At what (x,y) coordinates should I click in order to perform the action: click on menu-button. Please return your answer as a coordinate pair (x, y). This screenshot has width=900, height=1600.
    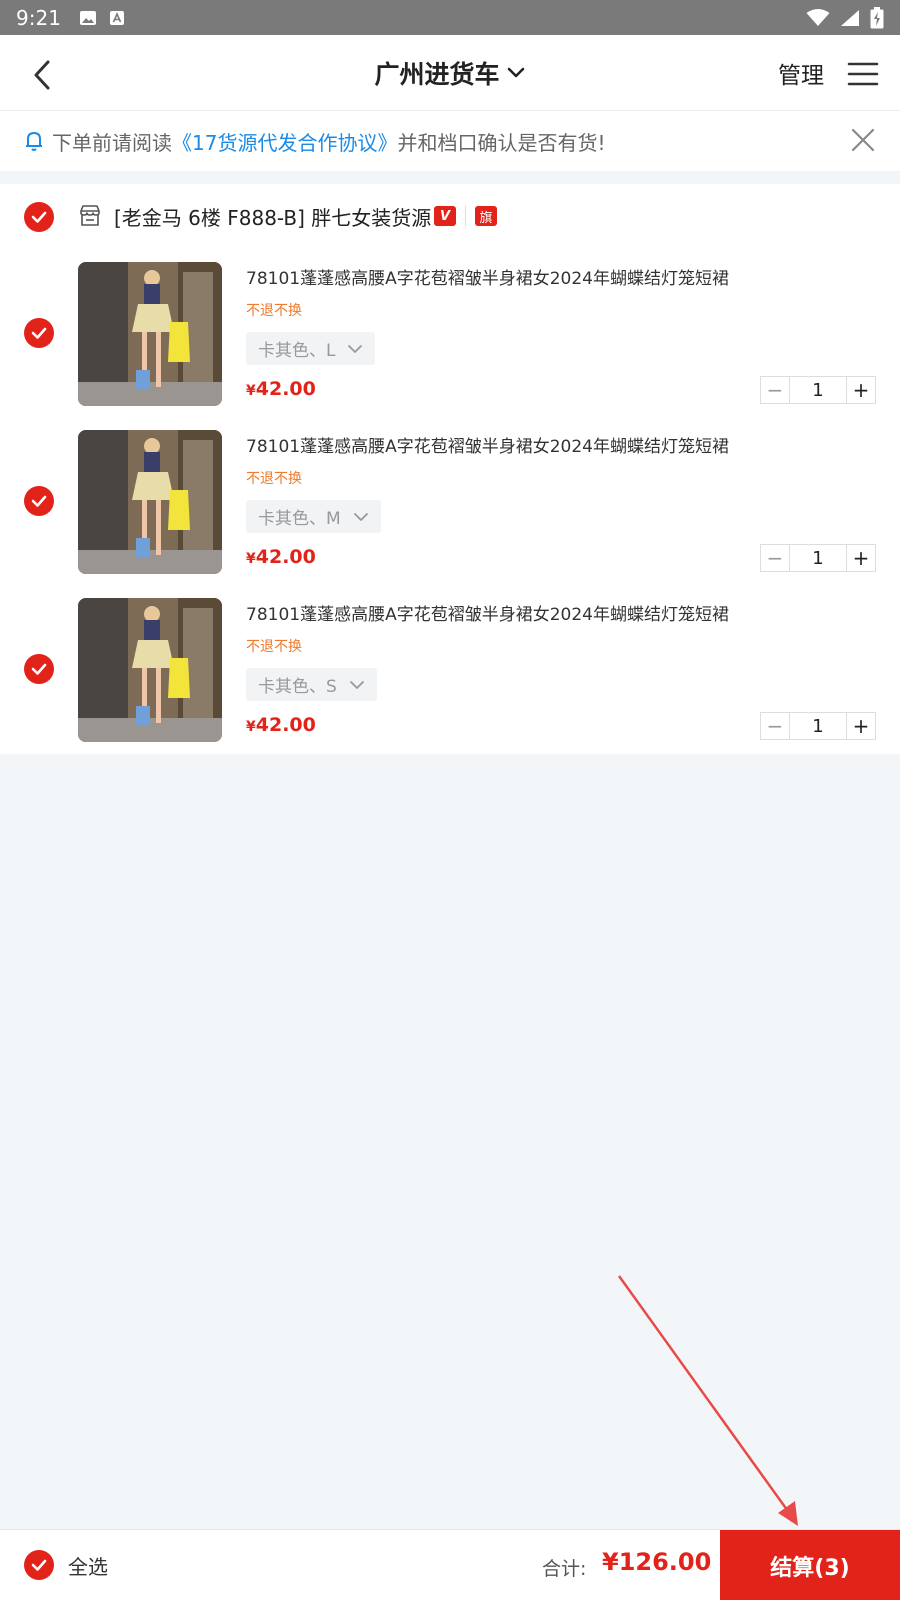
    Looking at the image, I should click on (863, 74).